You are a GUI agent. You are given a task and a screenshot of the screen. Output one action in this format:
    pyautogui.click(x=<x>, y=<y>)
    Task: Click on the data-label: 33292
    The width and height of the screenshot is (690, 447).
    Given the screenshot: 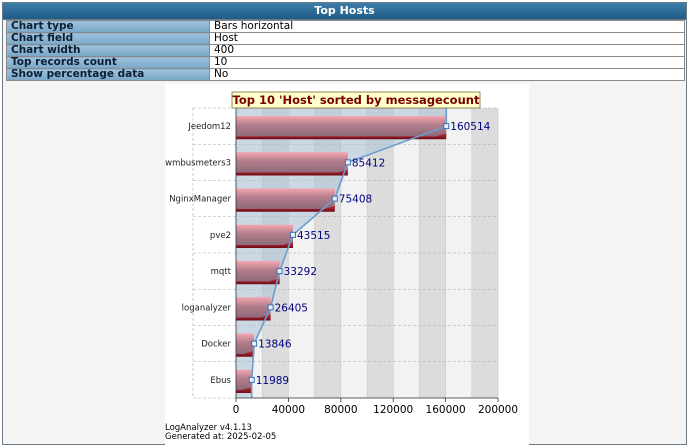 What is the action you would take?
    pyautogui.click(x=300, y=272)
    